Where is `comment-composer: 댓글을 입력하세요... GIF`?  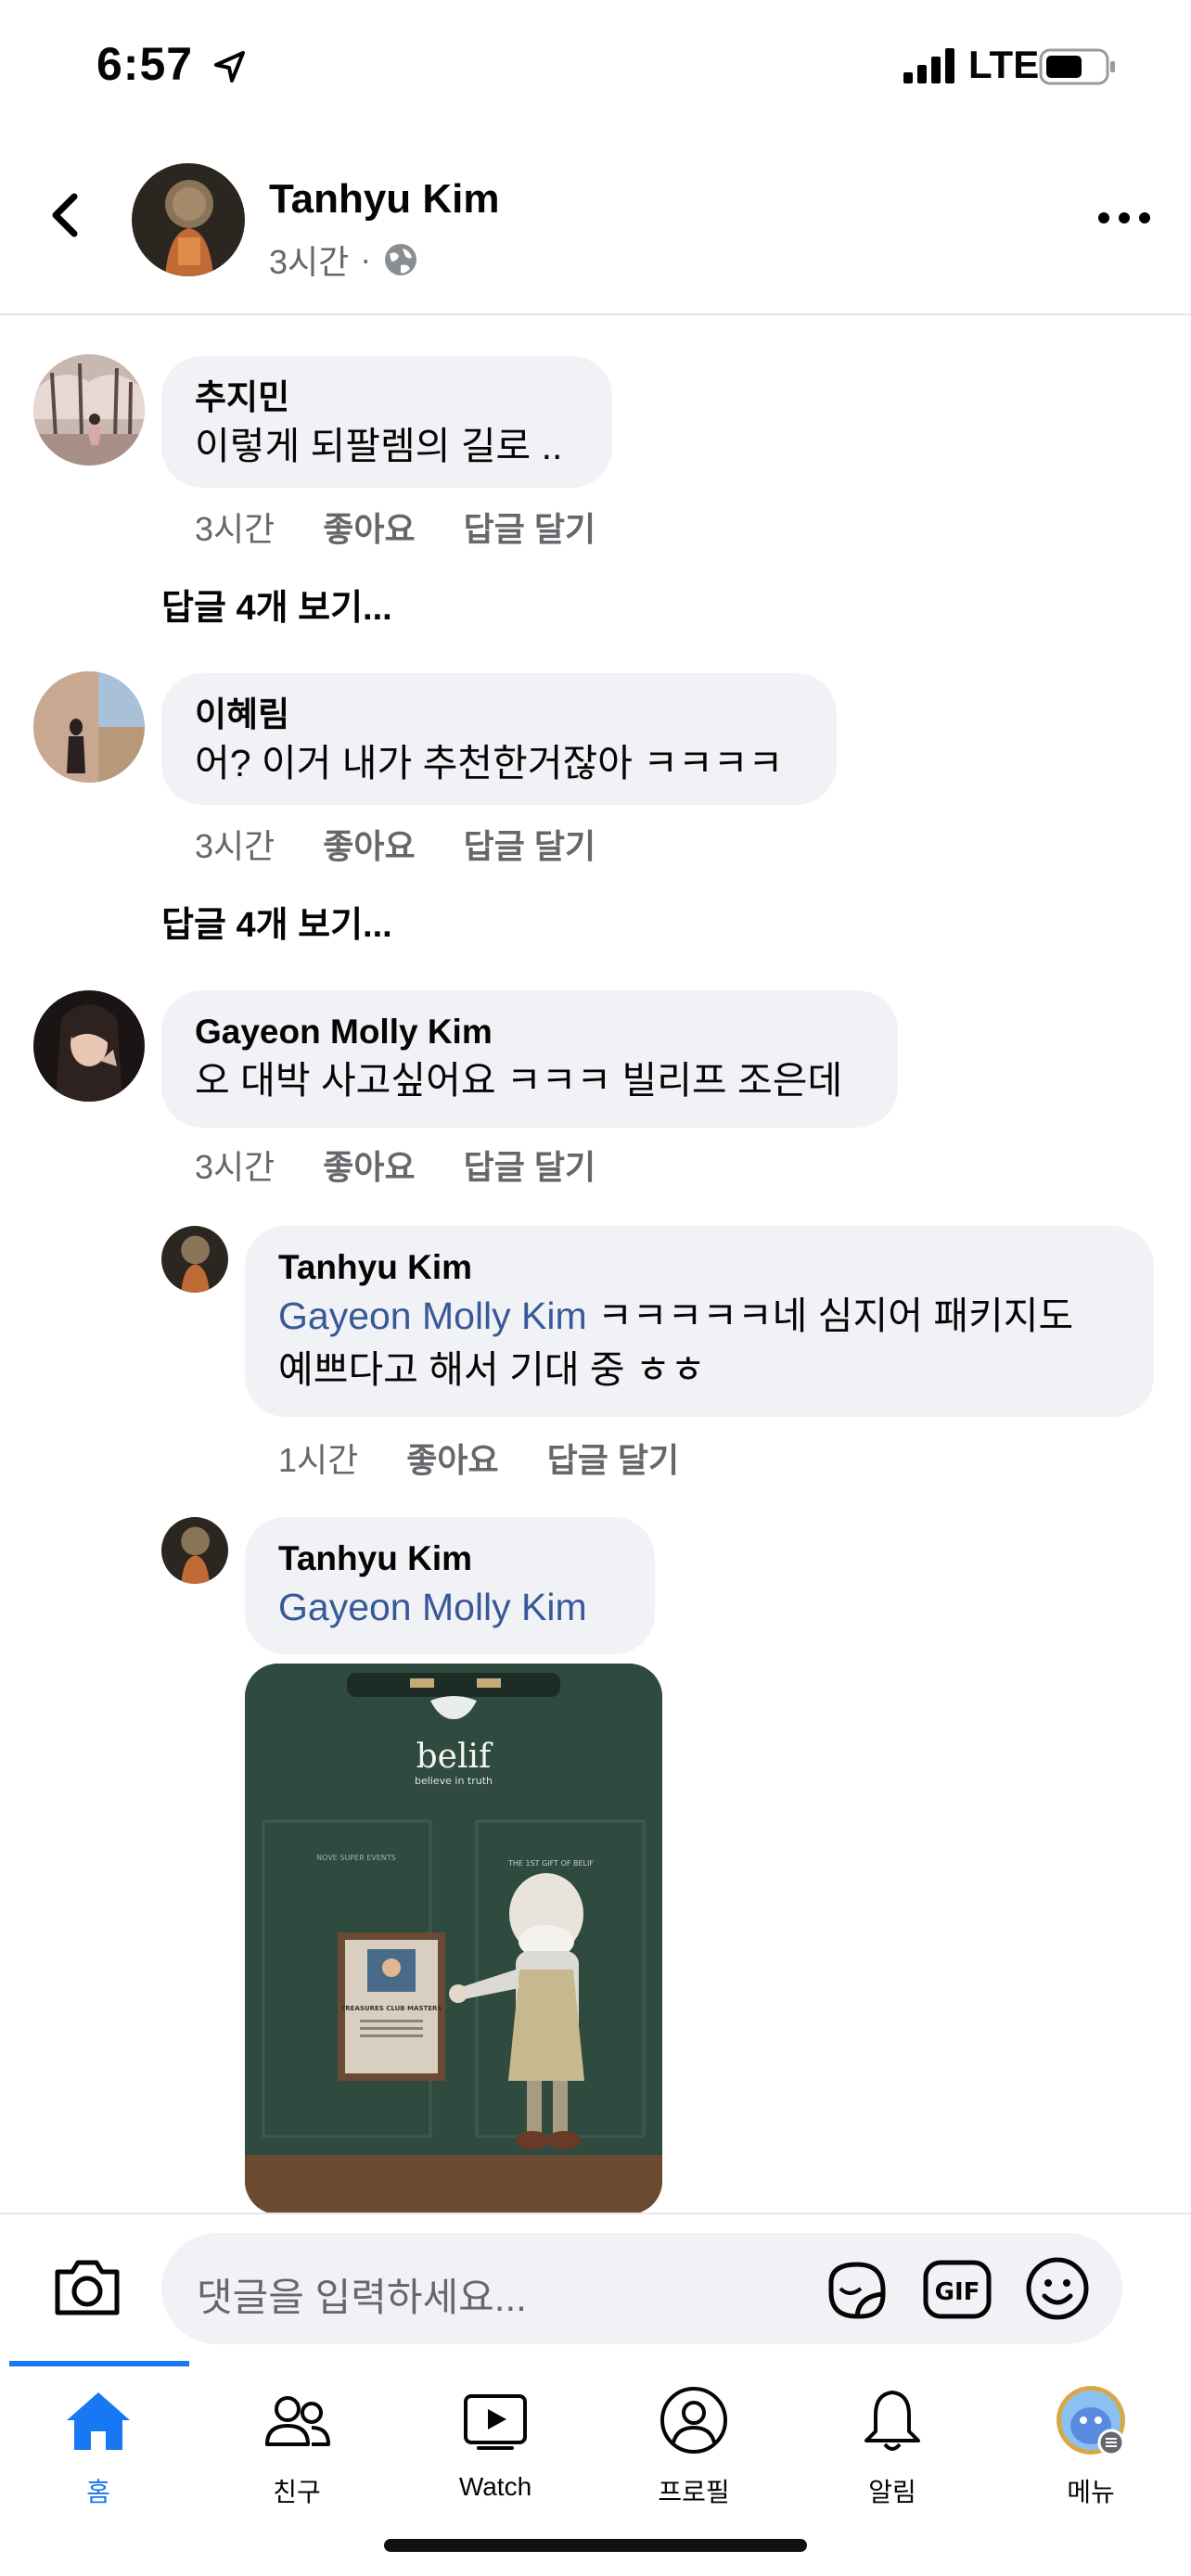 comment-composer: 댓글을 입력하세요... GIF is located at coordinates (595, 2287).